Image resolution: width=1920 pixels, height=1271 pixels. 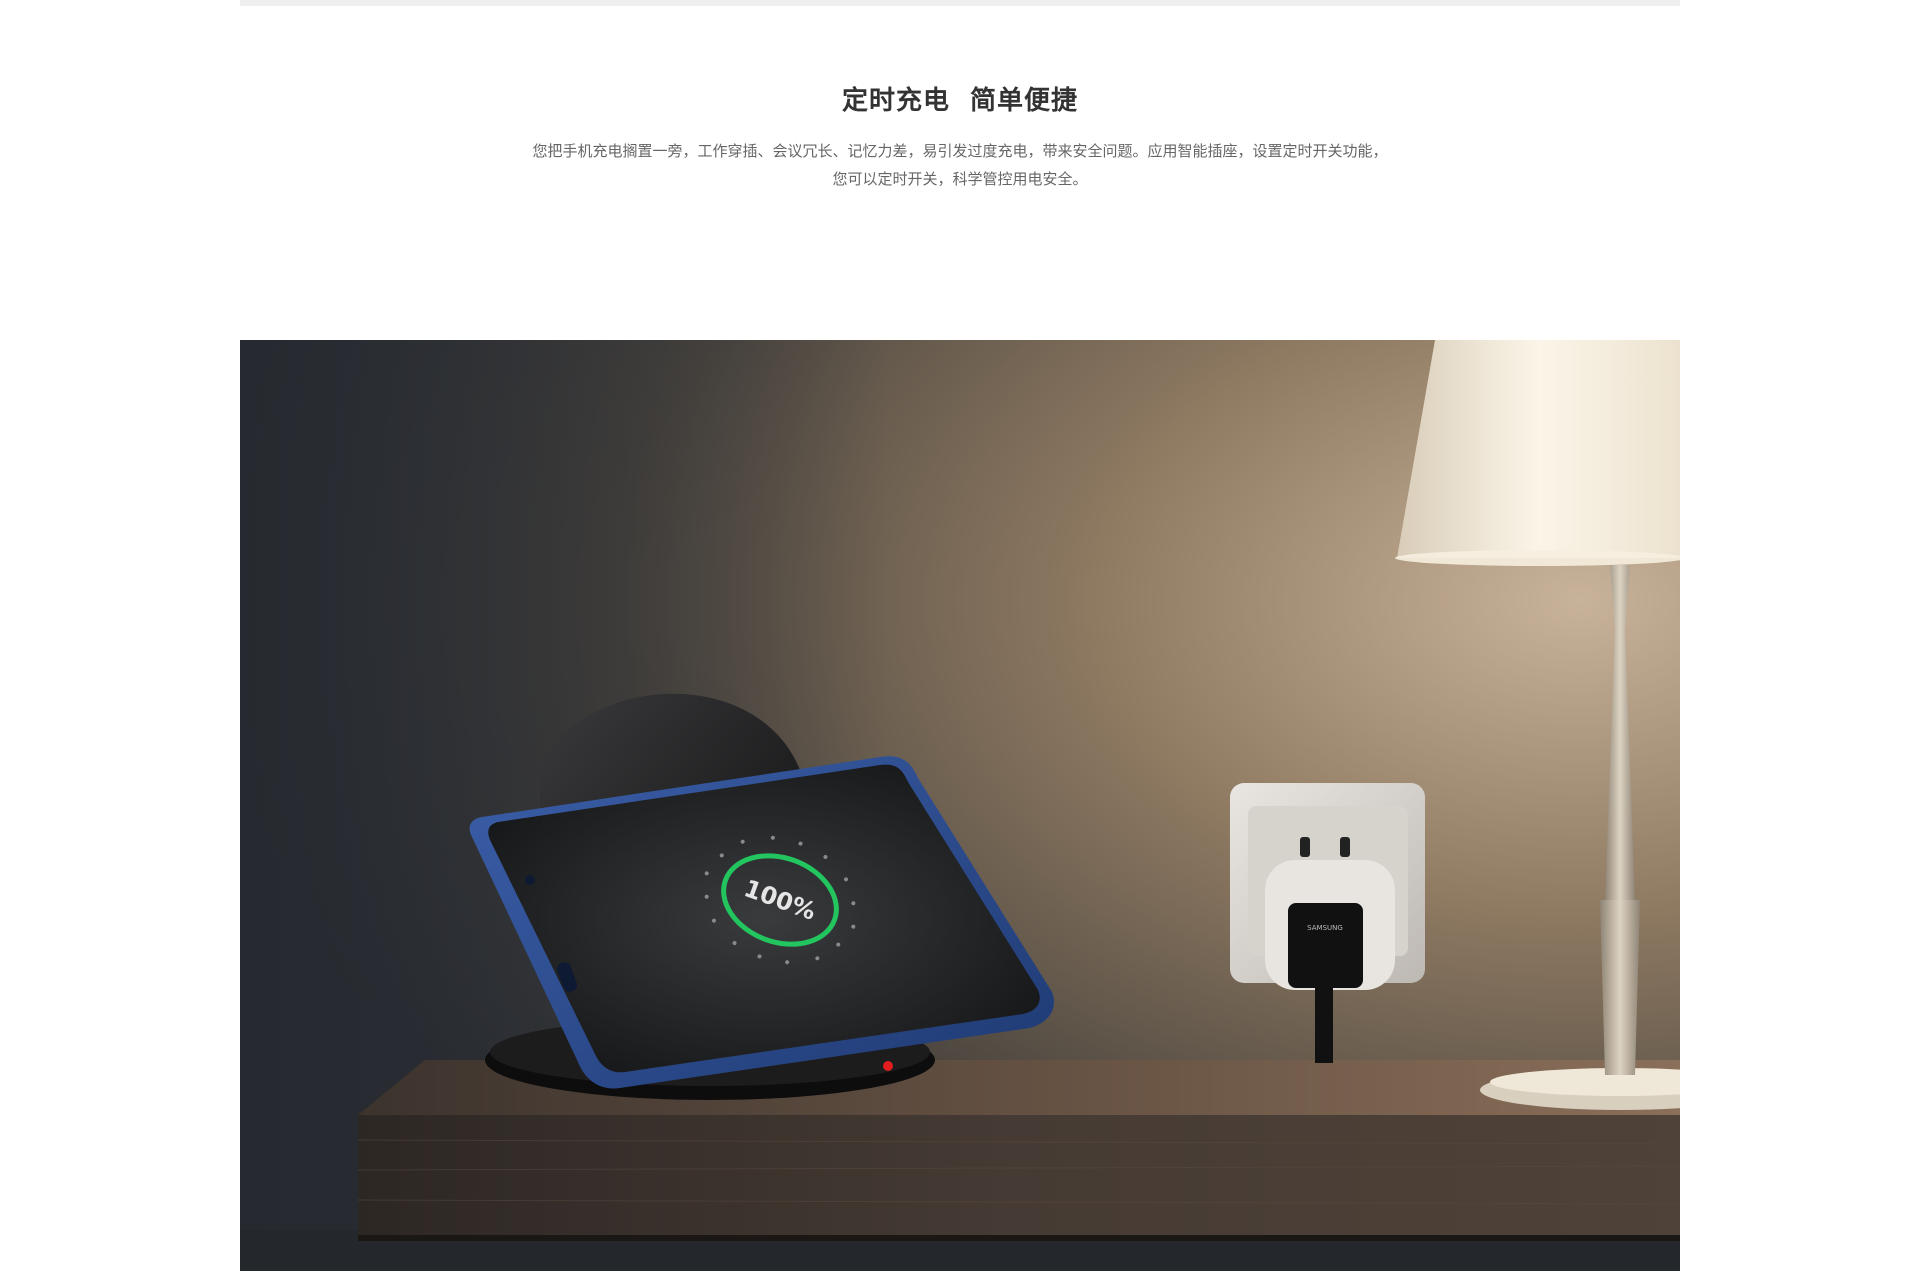 What do you see at coordinates (1325, 928) in the screenshot?
I see `charger-brand-label: SAMSUNG` at bounding box center [1325, 928].